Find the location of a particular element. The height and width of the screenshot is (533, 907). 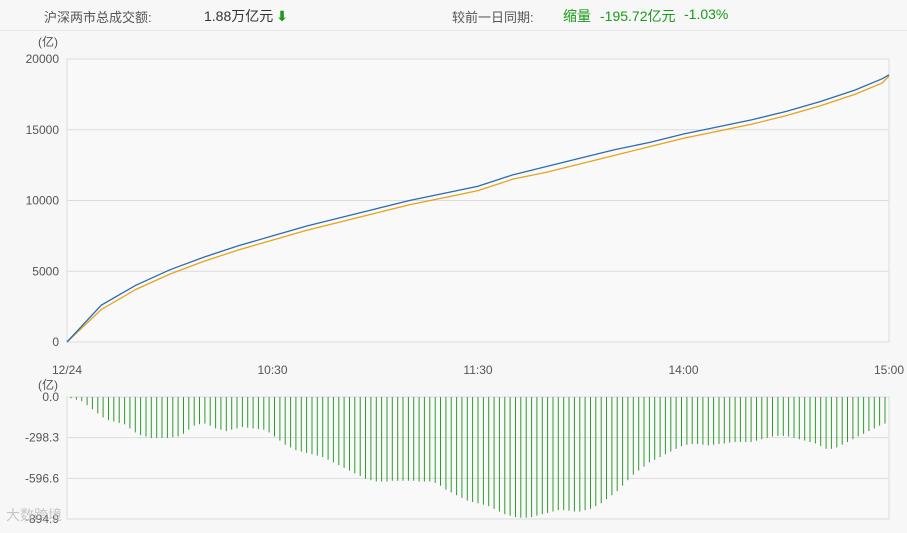

y-tick-label: 5000 is located at coordinates (45, 271).